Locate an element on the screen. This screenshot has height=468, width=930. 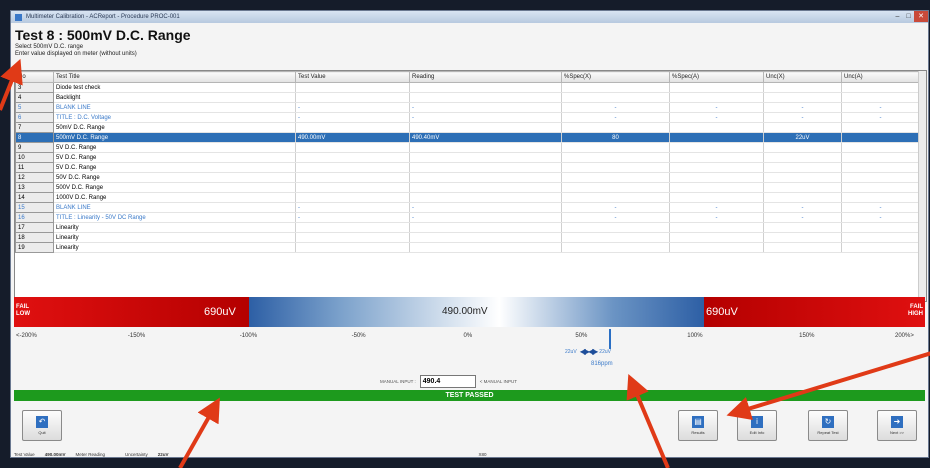
table-row: 7 50mV D.C. Range is located at coordinates (467, 127).